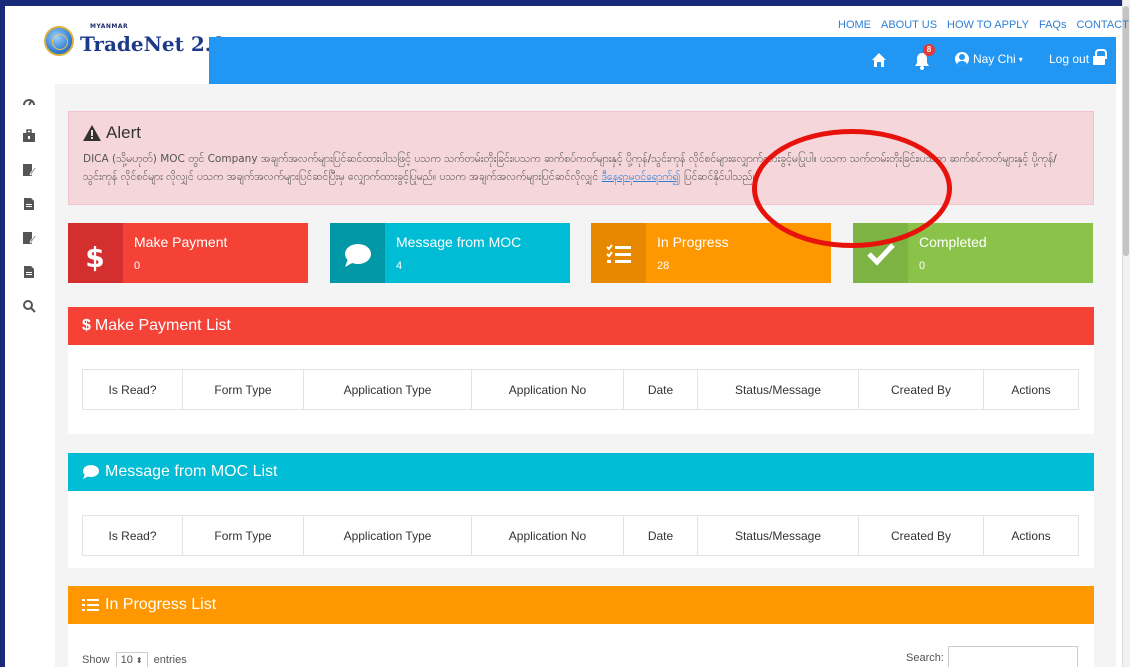 This screenshot has width=1130, height=667. Describe the element at coordinates (1013, 656) in the screenshot. I see `search-input` at that location.